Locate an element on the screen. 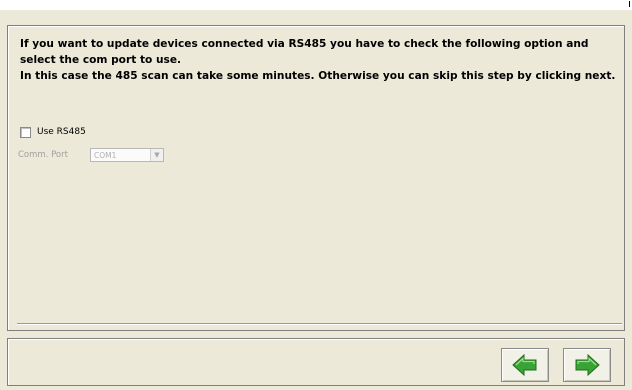 Image resolution: width=632 pixels, height=390 pixels. corner-mark is located at coordinates (629, 4).